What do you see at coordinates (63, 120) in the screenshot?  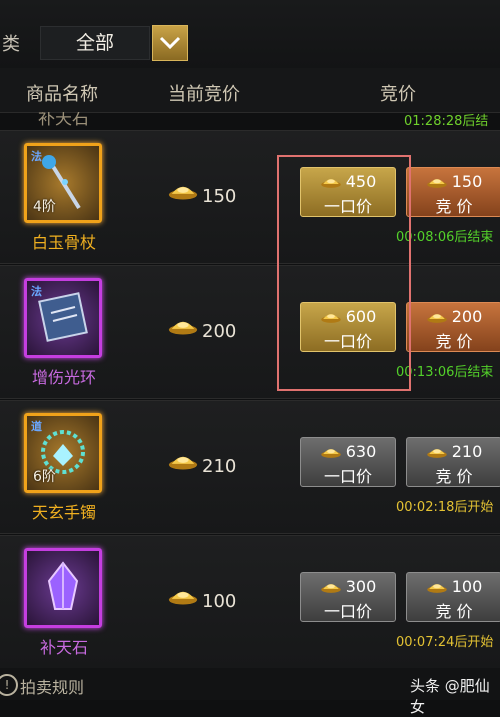 I see `prev-item-name: 补天石` at bounding box center [63, 120].